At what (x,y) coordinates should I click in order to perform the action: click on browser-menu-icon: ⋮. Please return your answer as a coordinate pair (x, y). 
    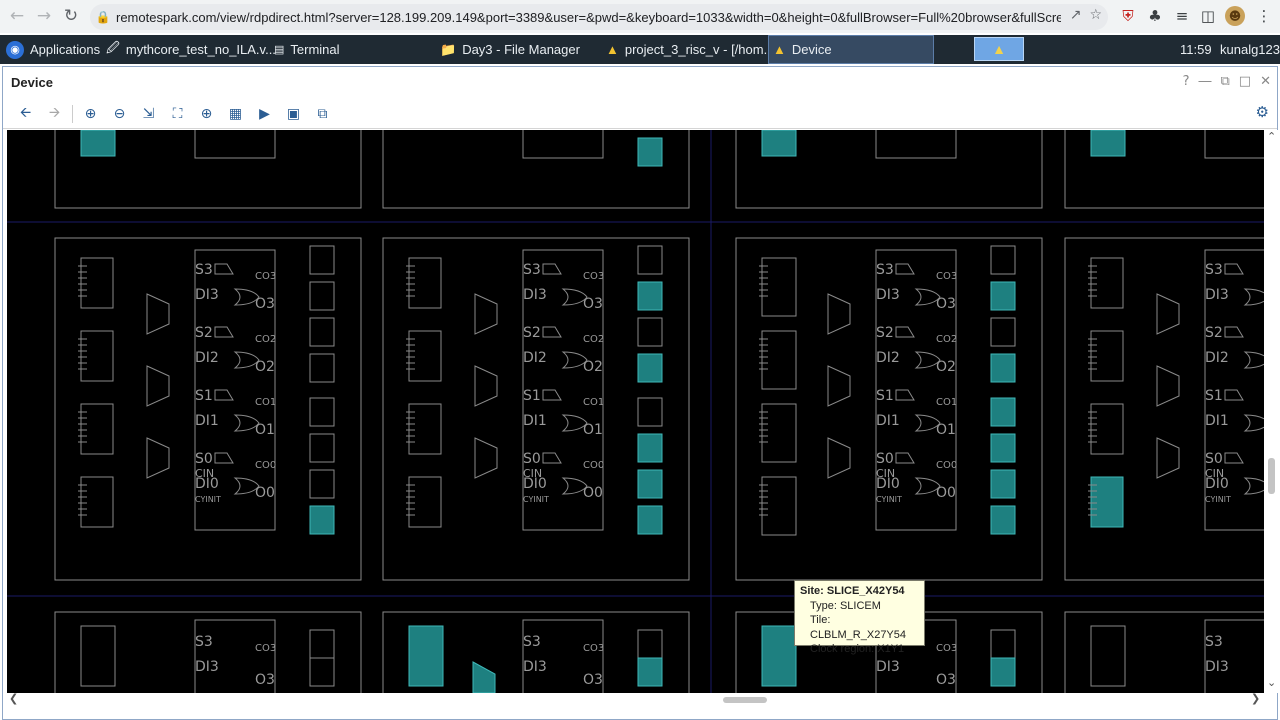
    Looking at the image, I should click on (1264, 16).